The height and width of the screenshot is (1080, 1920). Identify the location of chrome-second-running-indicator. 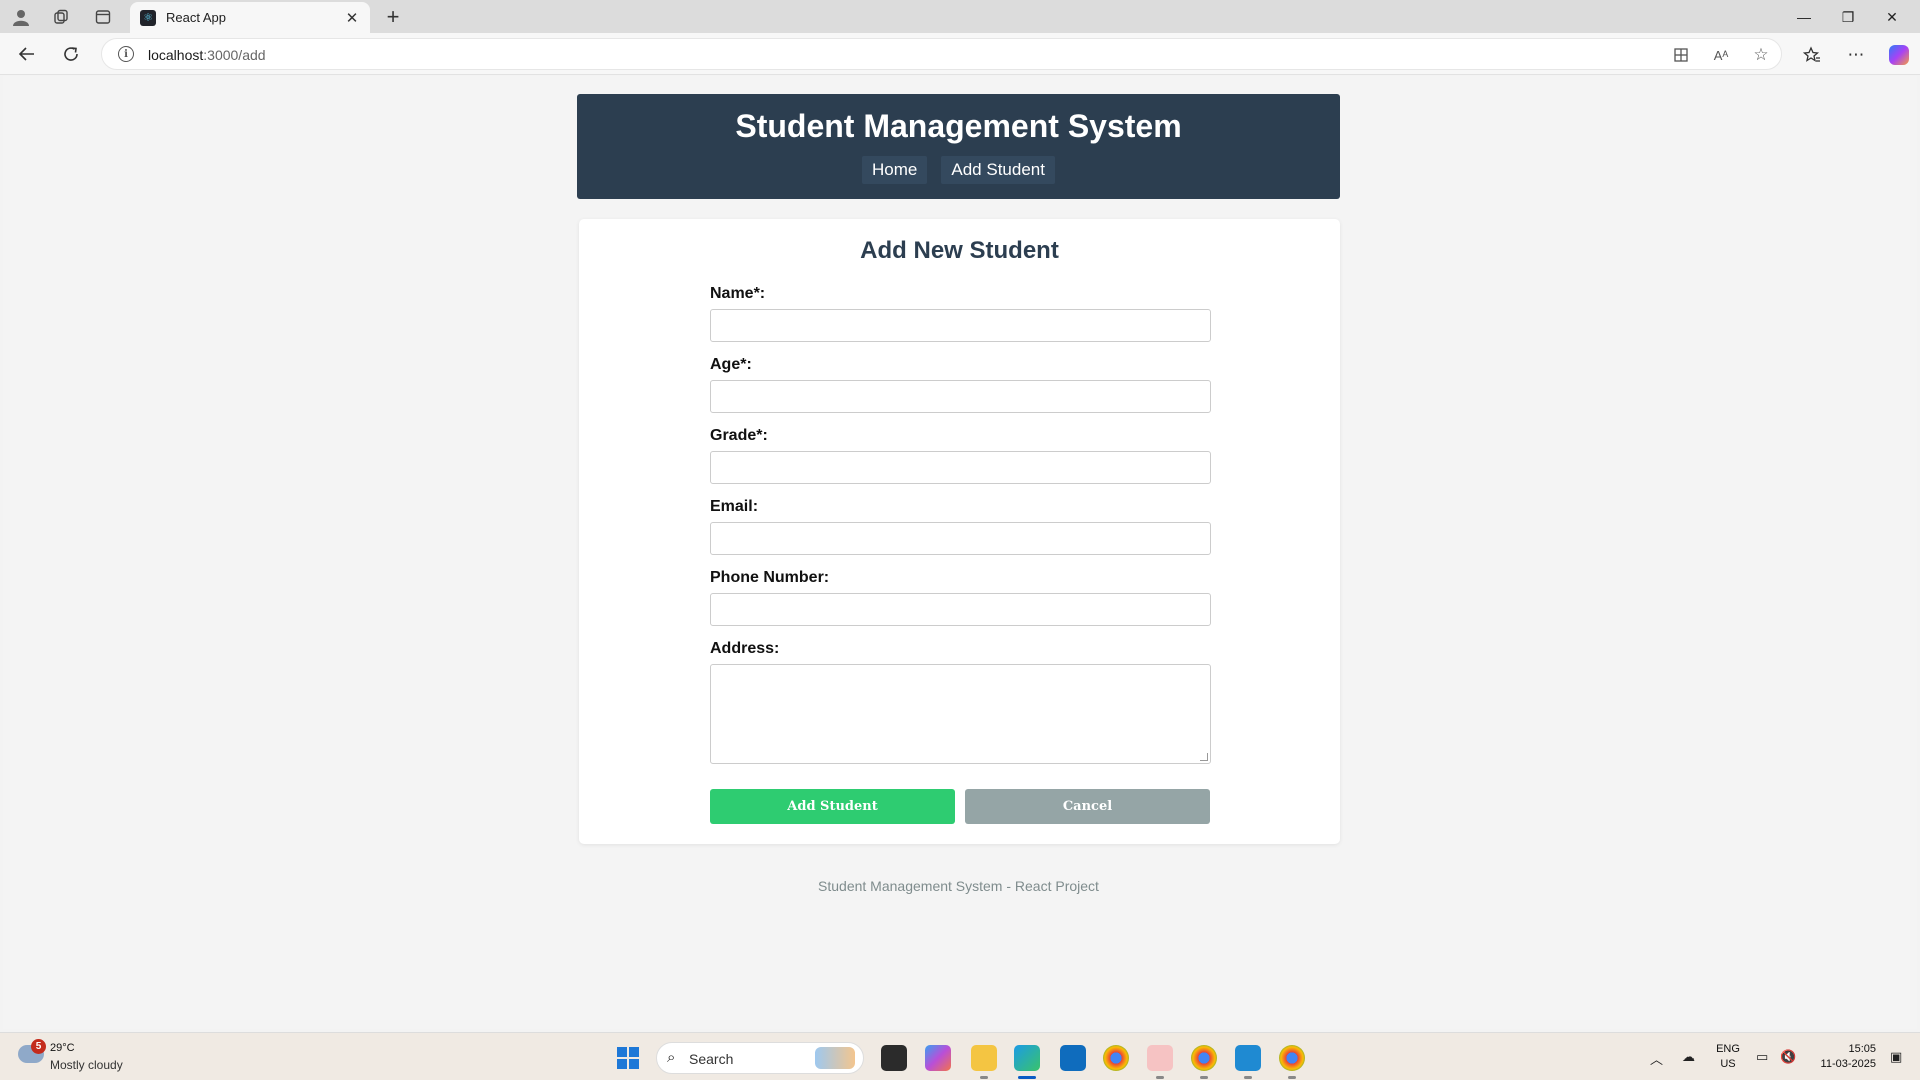
(1292, 1077).